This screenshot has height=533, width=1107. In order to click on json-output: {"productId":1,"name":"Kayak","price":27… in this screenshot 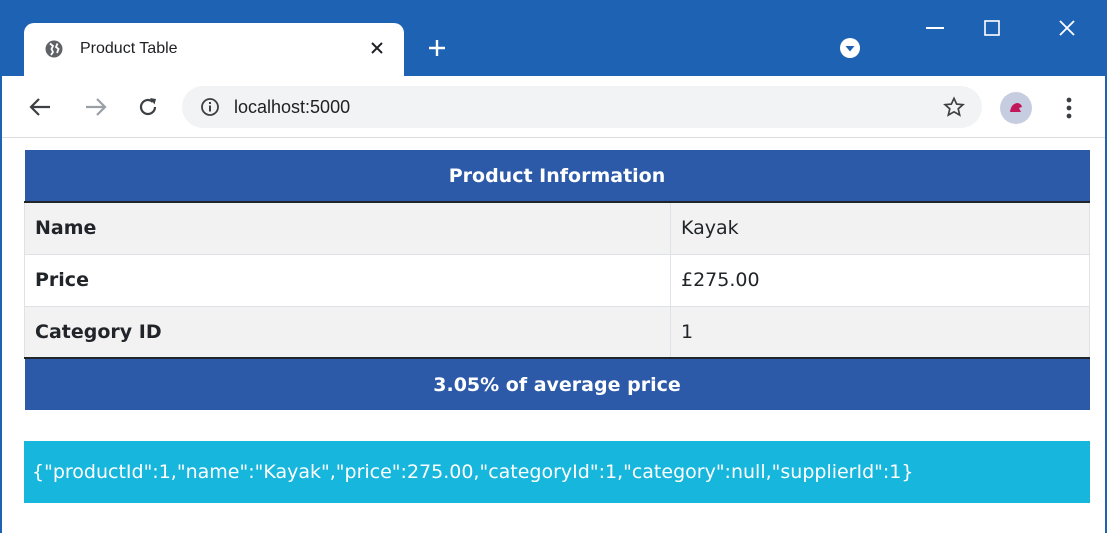, I will do `click(557, 472)`.